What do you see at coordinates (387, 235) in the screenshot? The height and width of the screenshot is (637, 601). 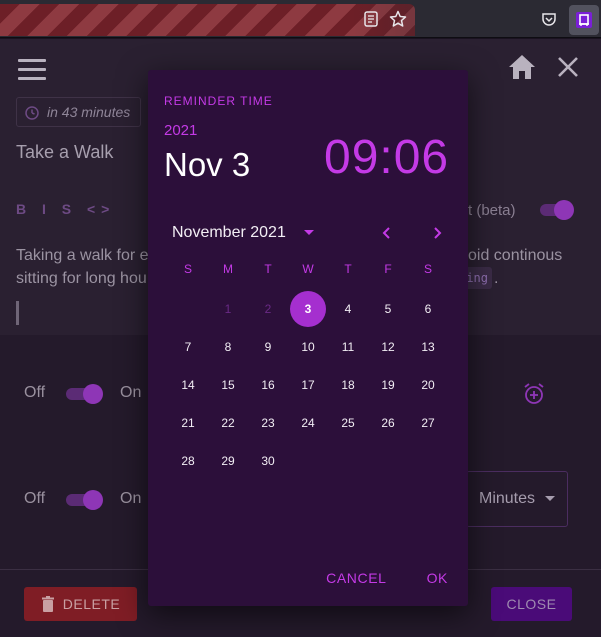 I see `prev-month-icon` at bounding box center [387, 235].